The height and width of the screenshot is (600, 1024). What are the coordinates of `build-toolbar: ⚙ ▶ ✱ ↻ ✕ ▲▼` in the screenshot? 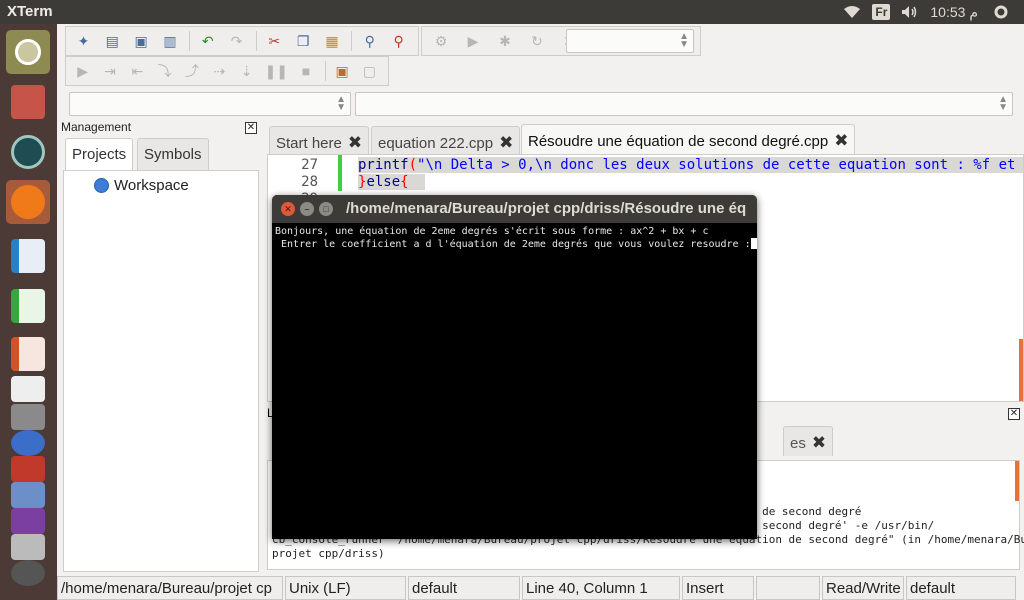 It's located at (561, 41).